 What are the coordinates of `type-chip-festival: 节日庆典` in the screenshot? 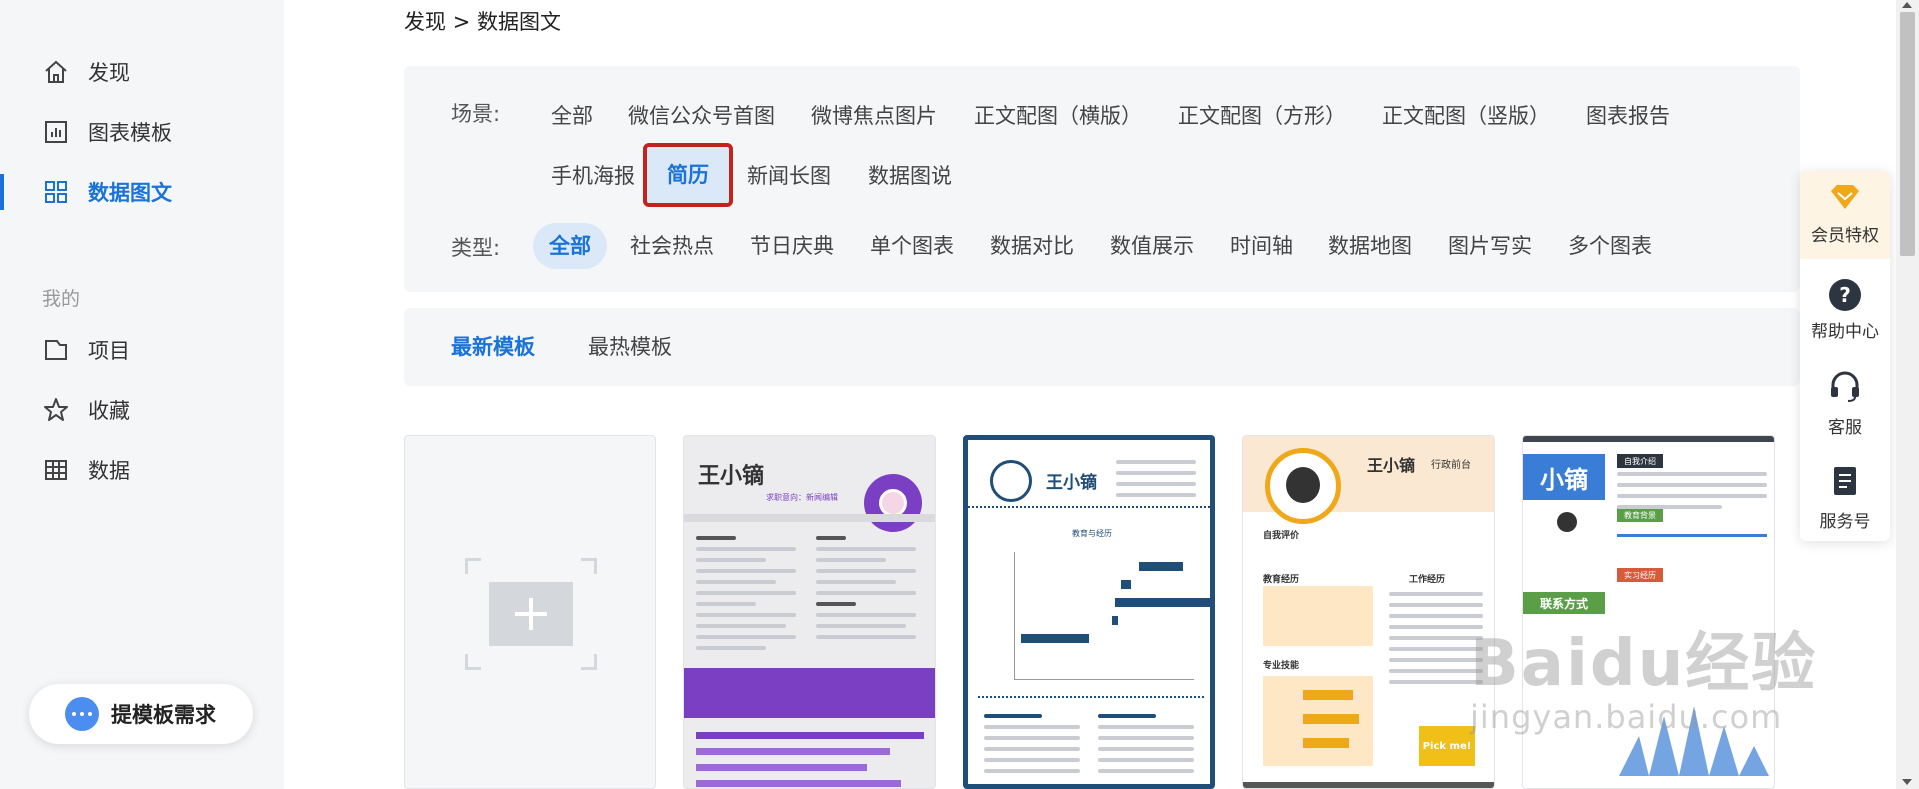 It's located at (792, 246).